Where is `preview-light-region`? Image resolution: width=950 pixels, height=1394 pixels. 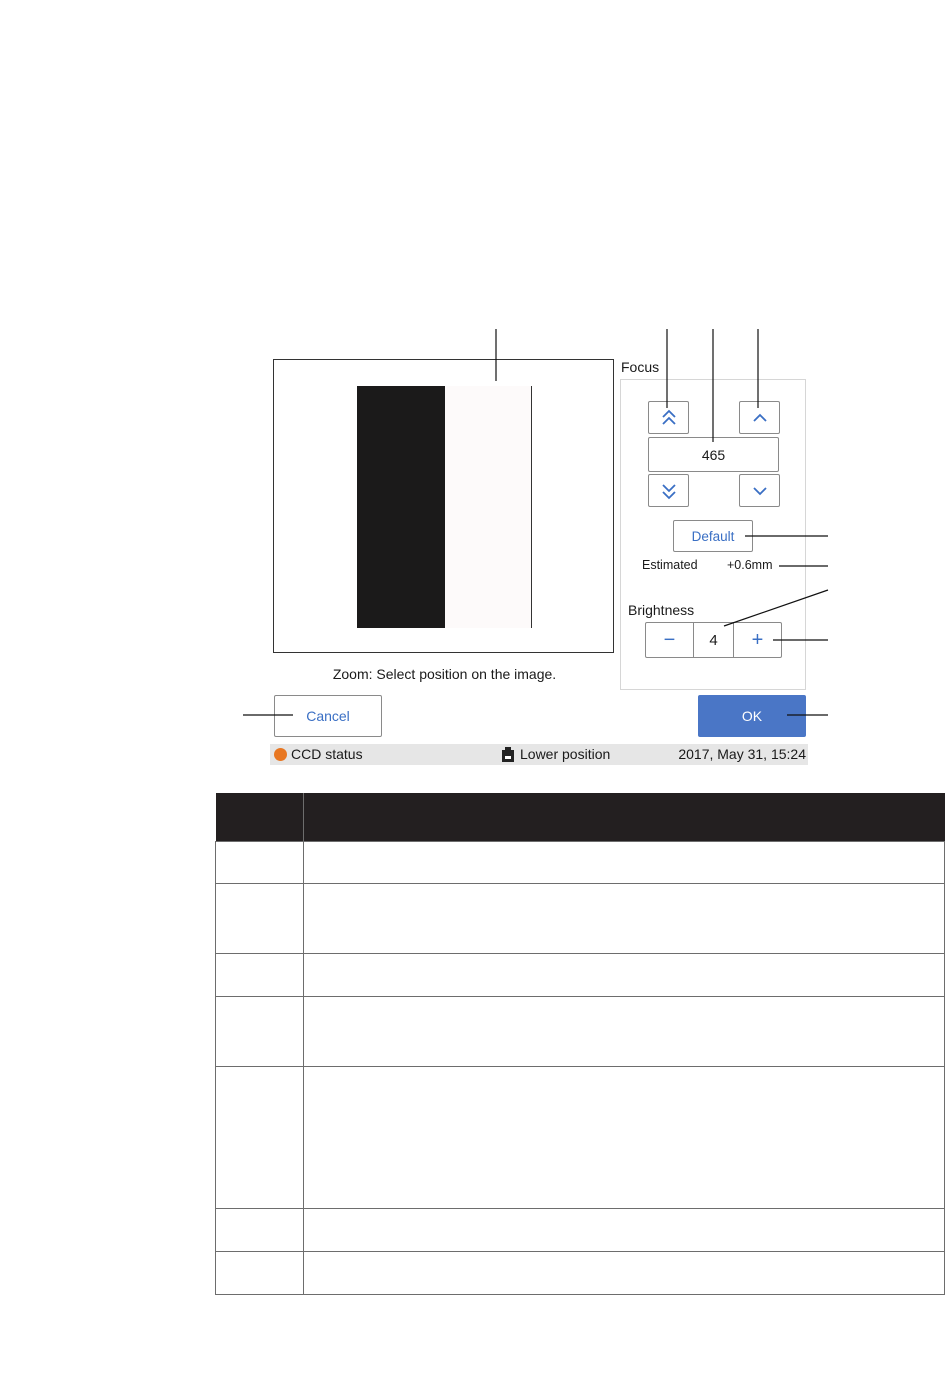
preview-light-region is located at coordinates (488, 507).